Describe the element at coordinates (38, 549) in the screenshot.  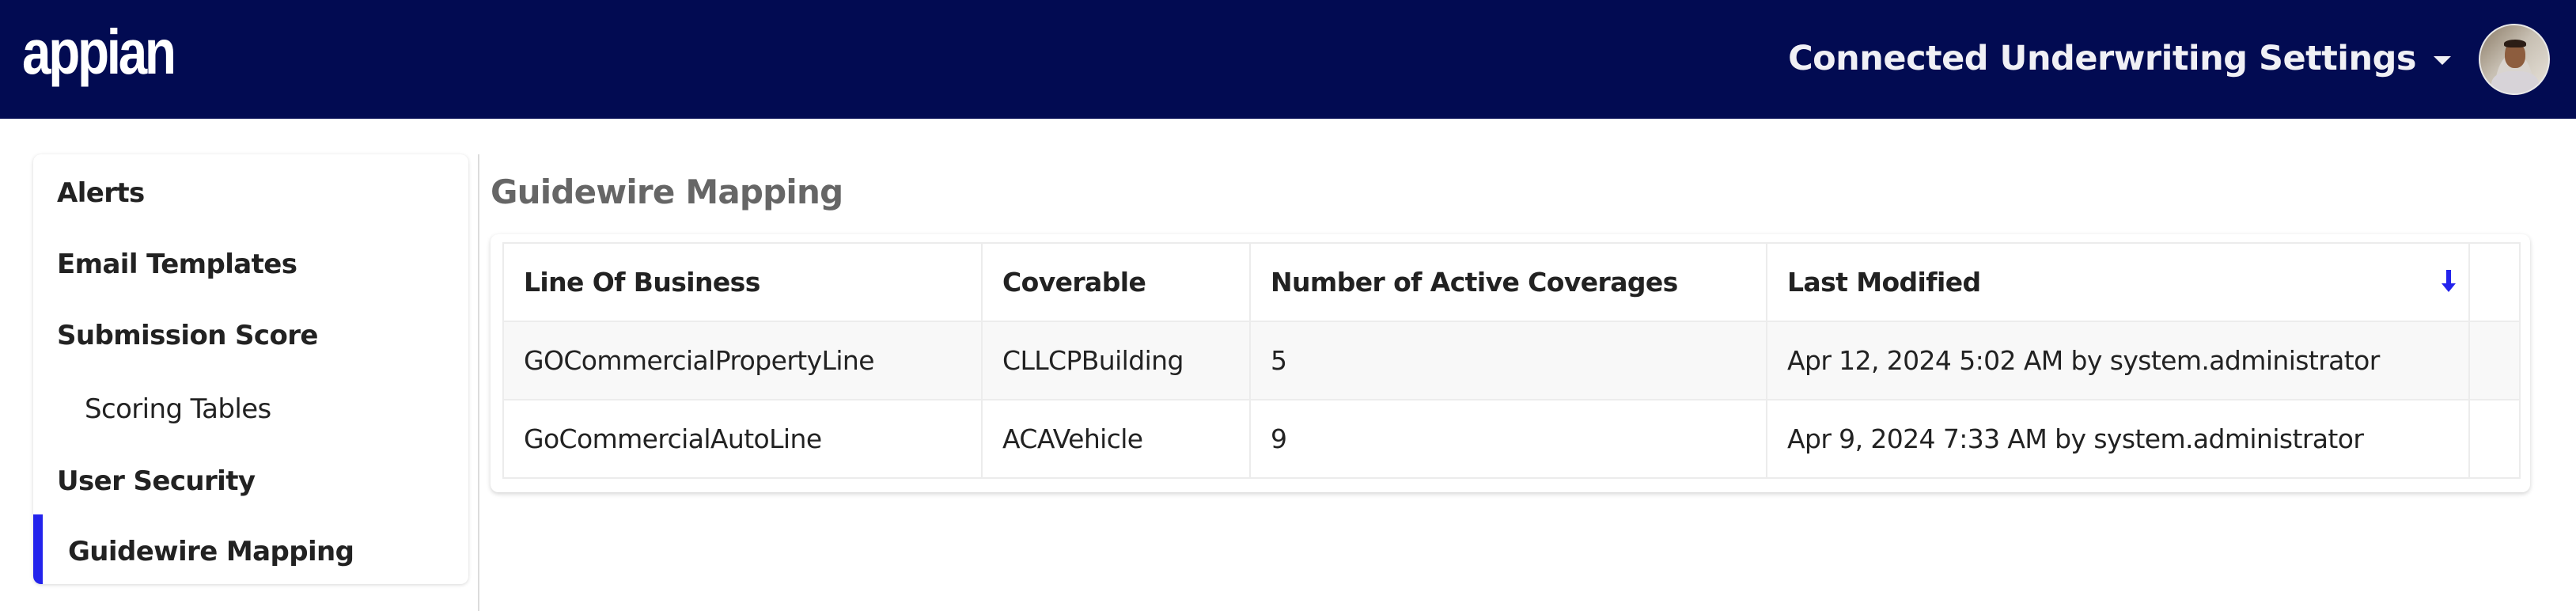
I see `active-indicator` at that location.